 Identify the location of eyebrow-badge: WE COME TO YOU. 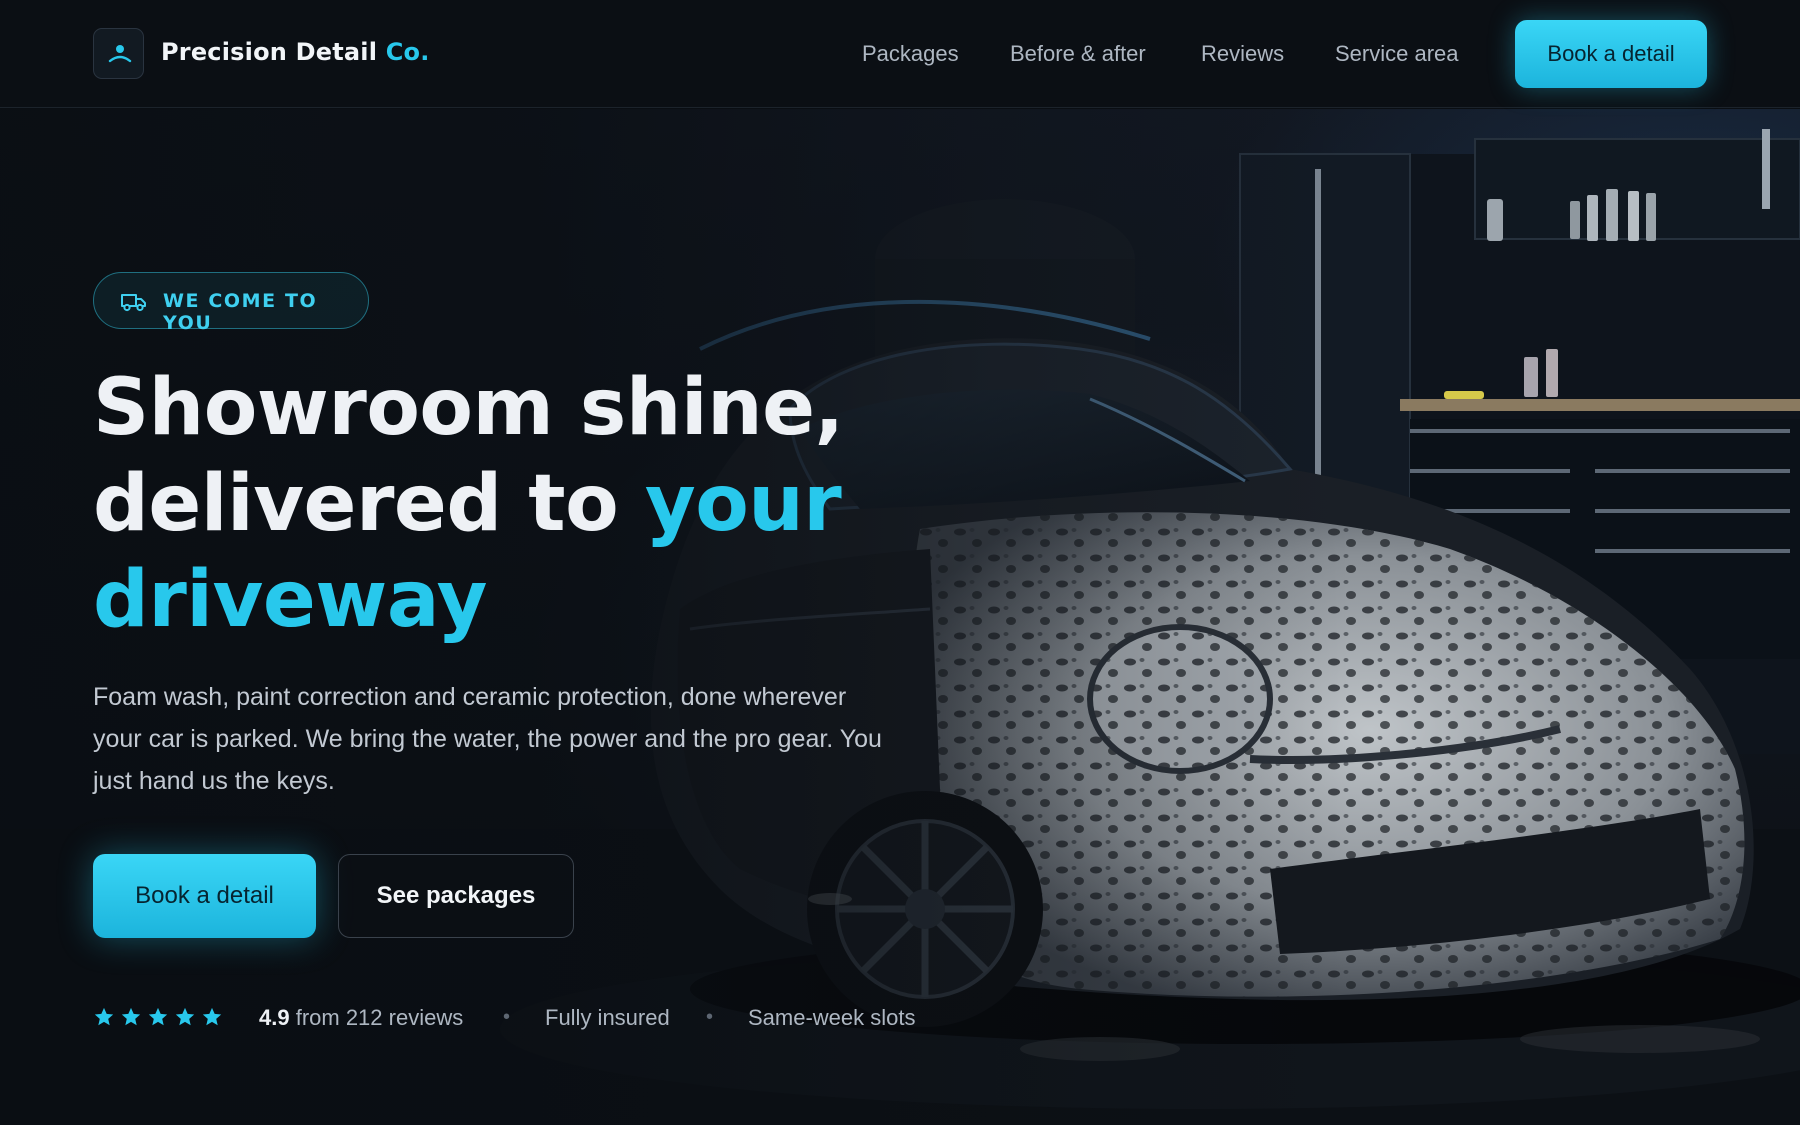
(231, 303).